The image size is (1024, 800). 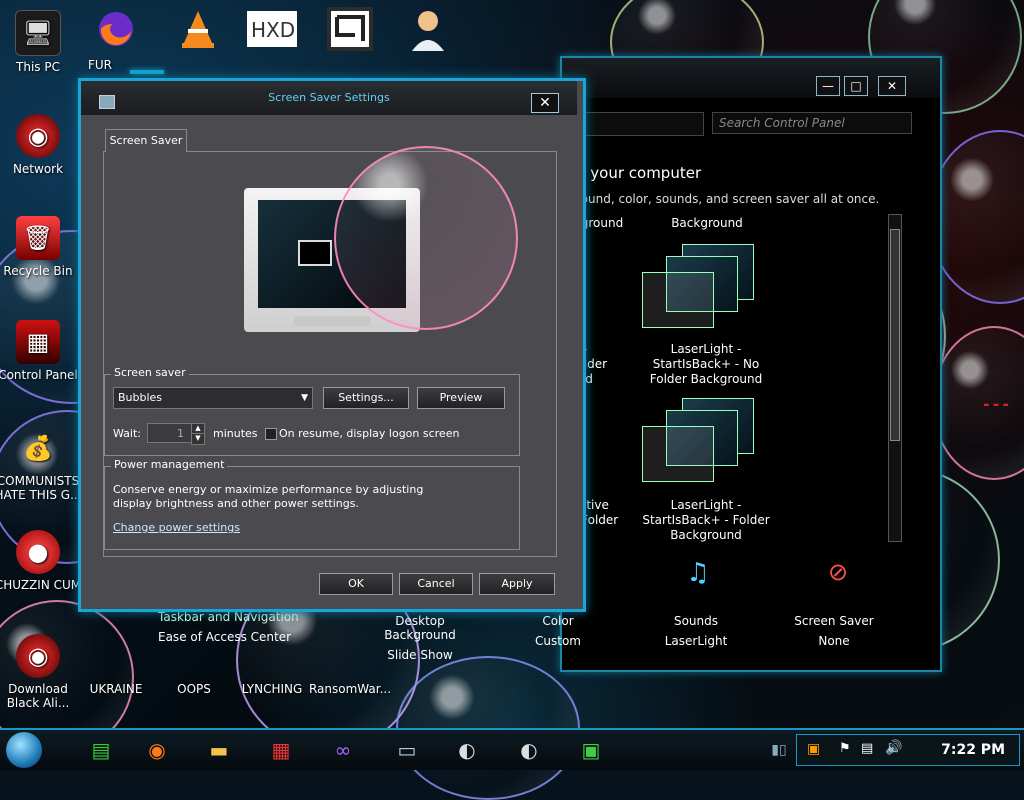 I want to click on cancel-button: Cancel, so click(x=436, y=584).